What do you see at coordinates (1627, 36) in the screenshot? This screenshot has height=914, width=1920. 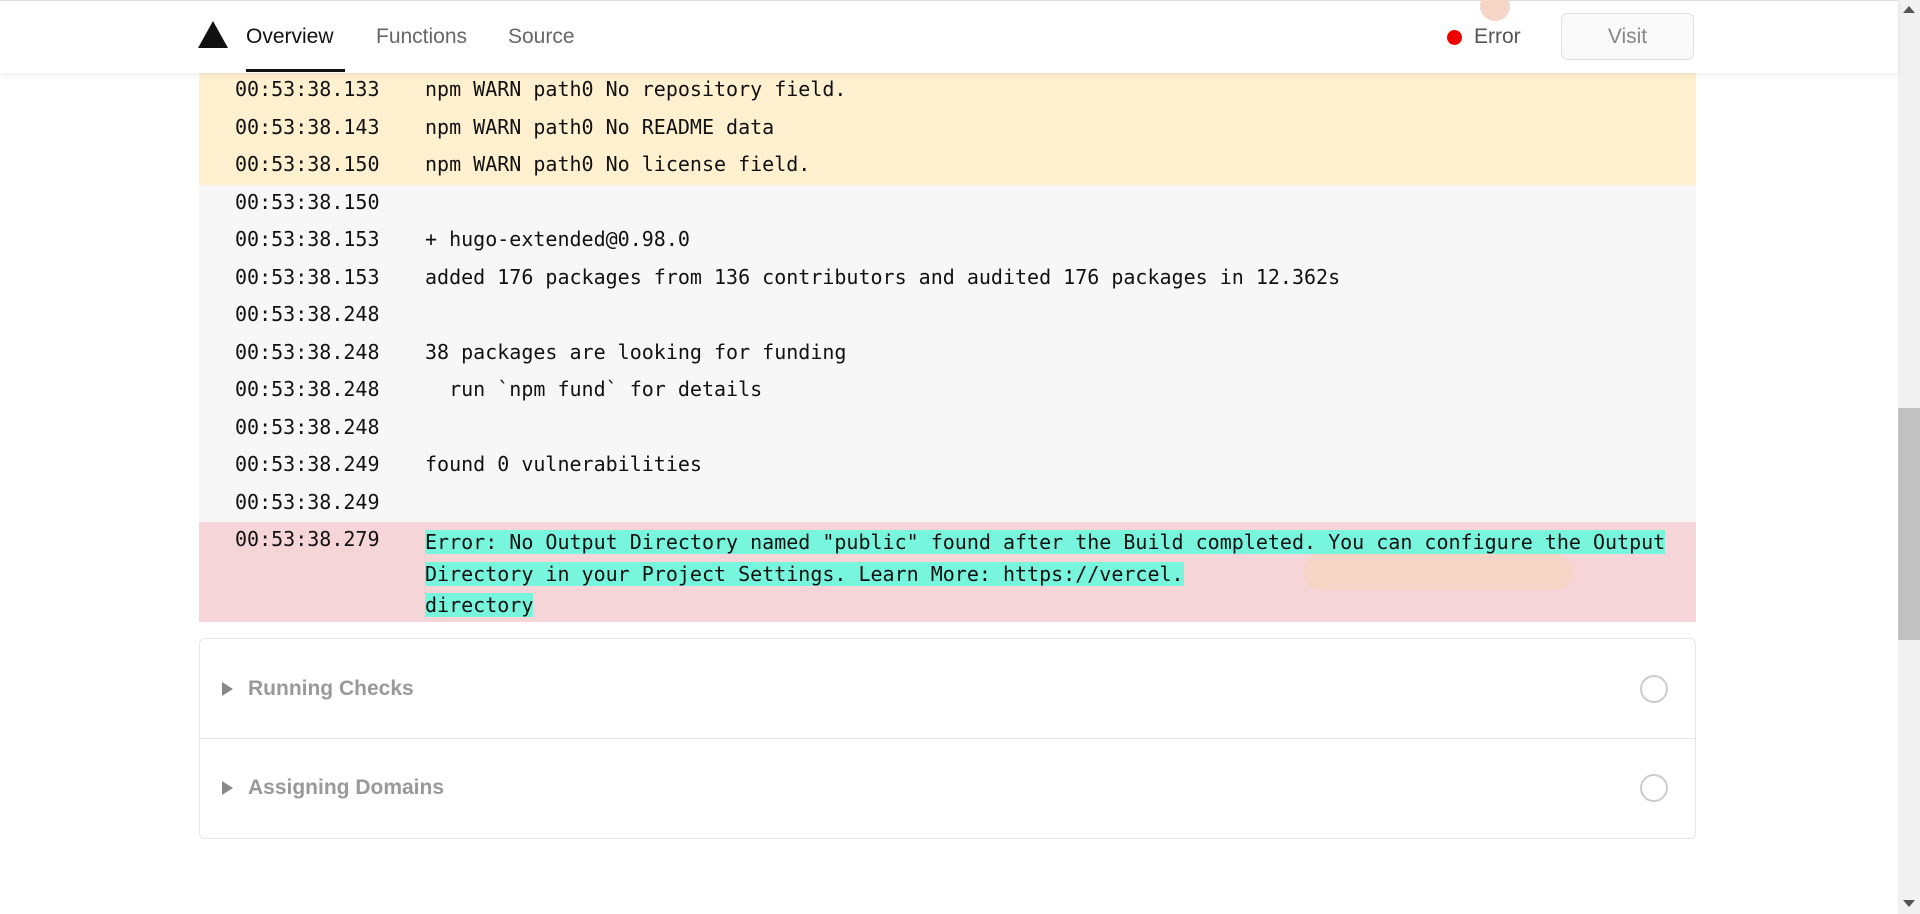 I see `visit-button: Visit` at bounding box center [1627, 36].